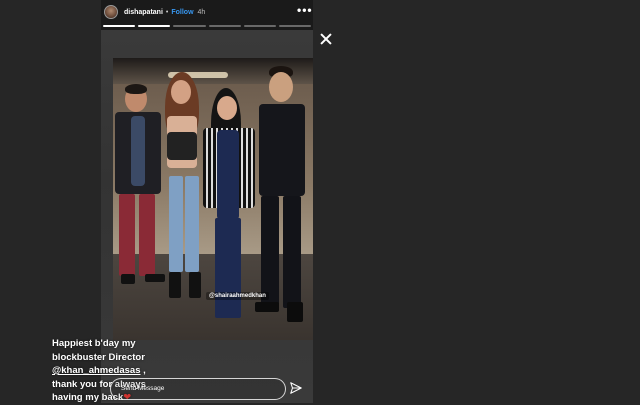 This screenshot has height=405, width=640. Describe the element at coordinates (198, 389) in the screenshot. I see `send-message-input: Send Message` at that location.